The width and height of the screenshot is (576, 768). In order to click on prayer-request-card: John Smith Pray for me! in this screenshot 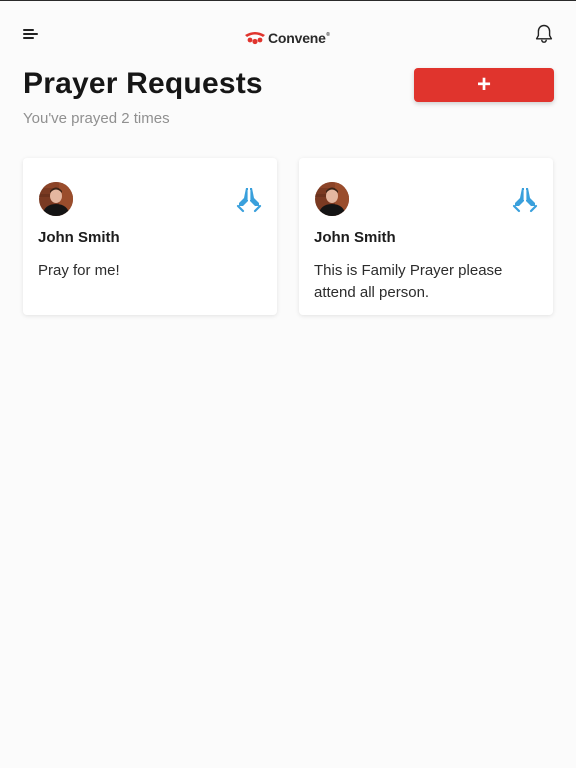, I will do `click(150, 236)`.